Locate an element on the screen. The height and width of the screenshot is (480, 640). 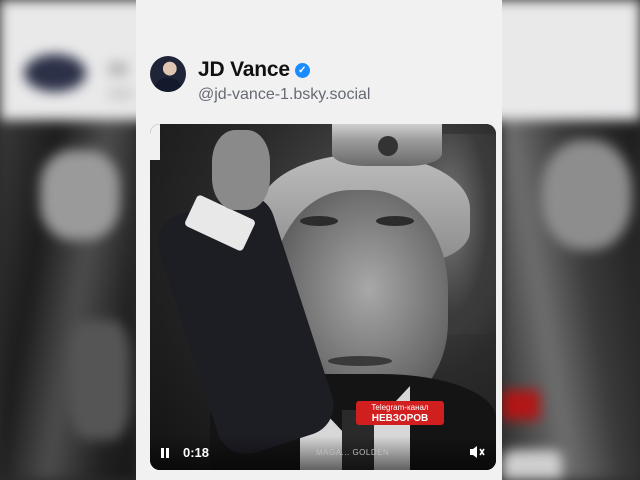
author-row: JD Vance ✓ is located at coordinates (254, 70).